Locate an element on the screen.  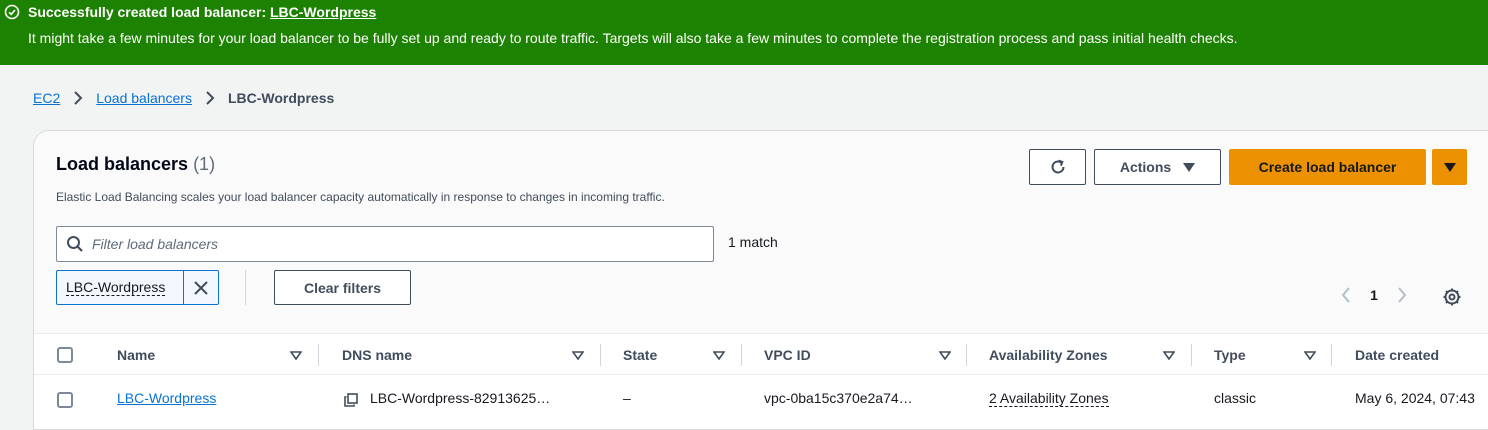
column-header-label: VPC ID is located at coordinates (787, 355).